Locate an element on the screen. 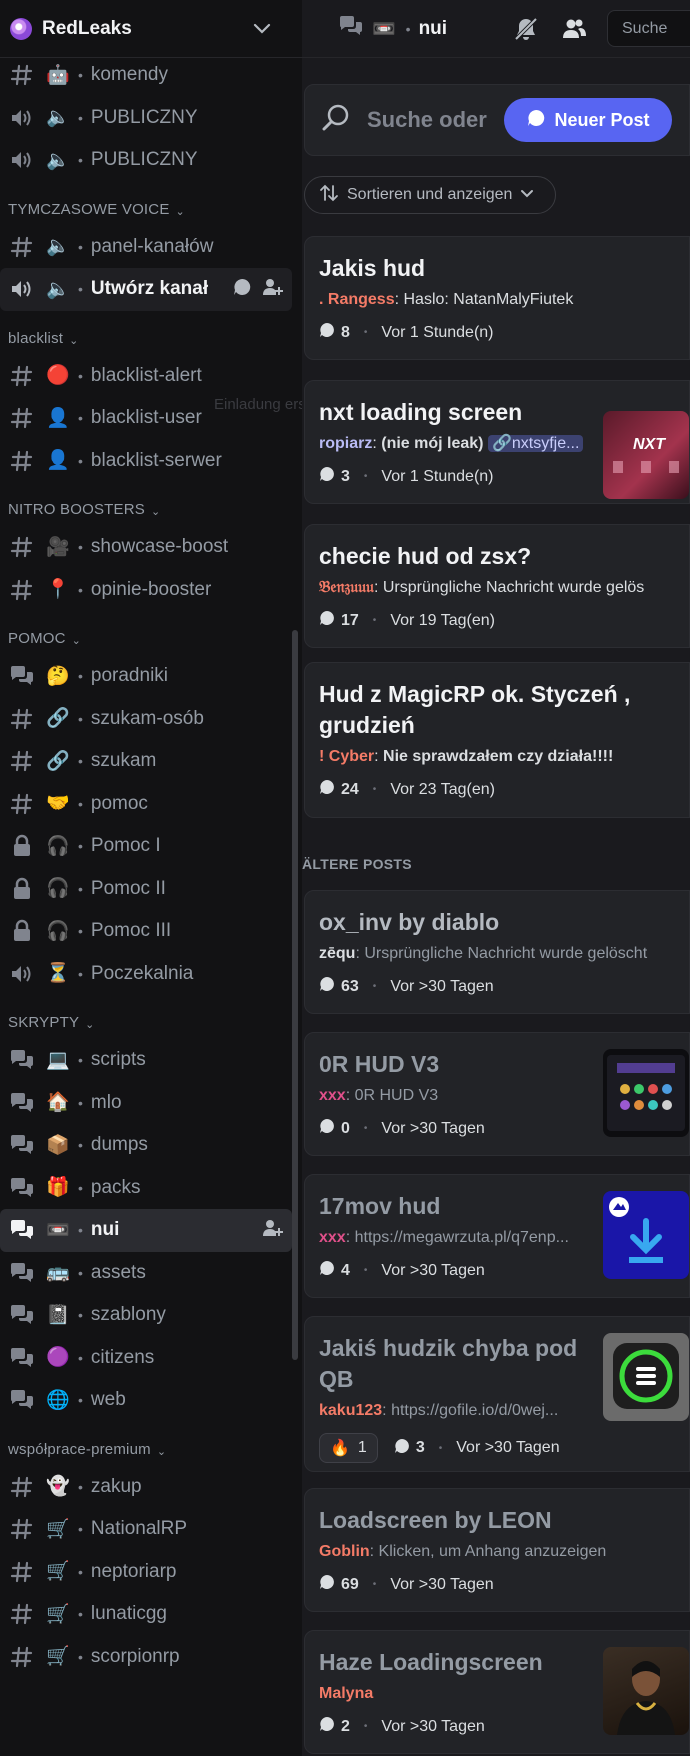 This screenshot has height=1756, width=690. chevron-down-icon is located at coordinates (262, 29).